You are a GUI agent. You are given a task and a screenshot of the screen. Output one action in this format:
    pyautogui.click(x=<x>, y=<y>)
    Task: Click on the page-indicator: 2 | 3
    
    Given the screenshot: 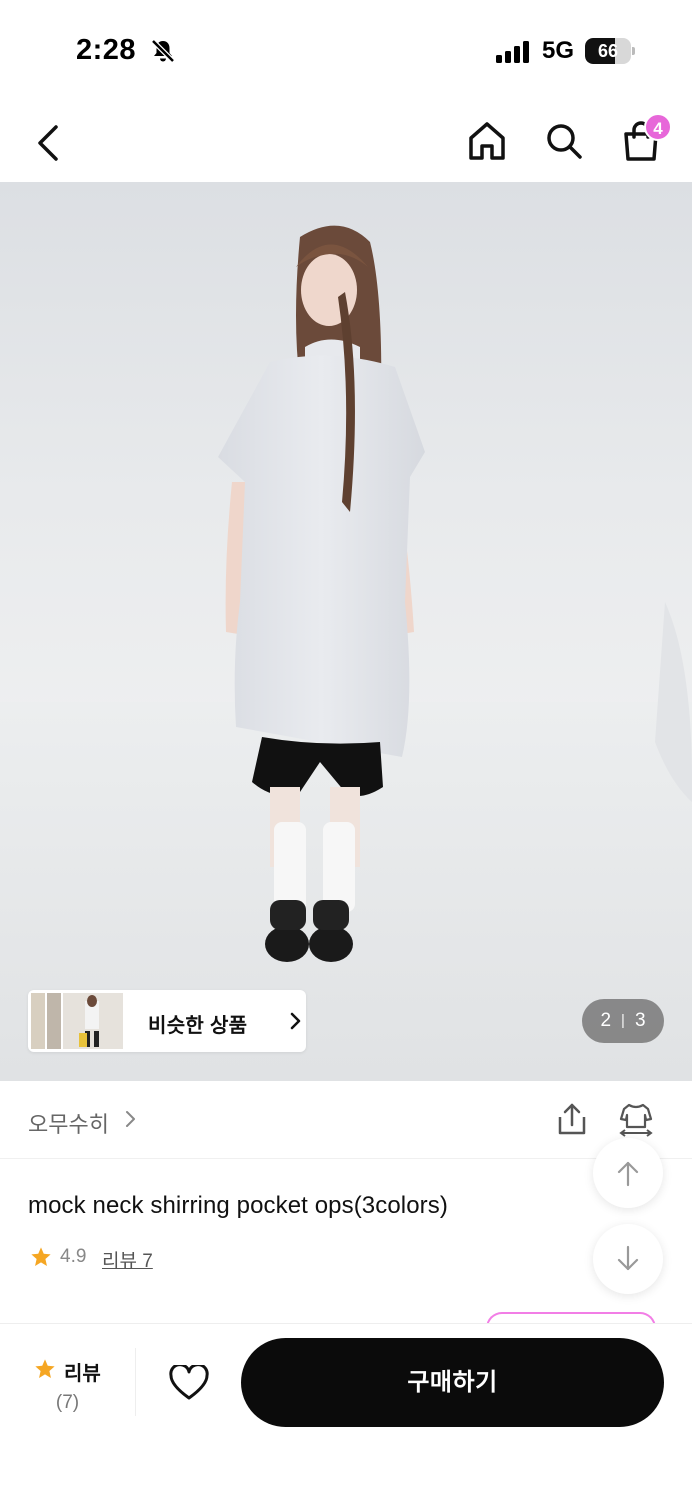 What is the action you would take?
    pyautogui.click(x=623, y=1021)
    